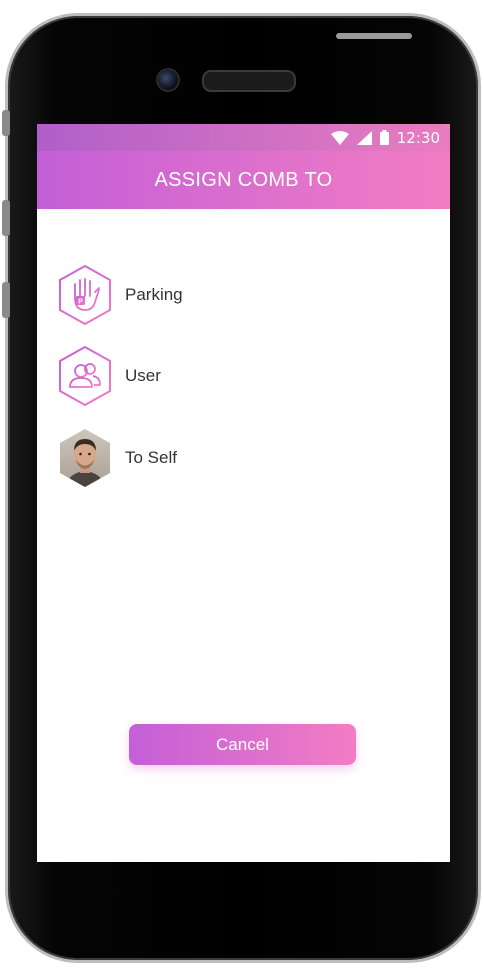  Describe the element at coordinates (242, 744) in the screenshot. I see `cancel-button: Cancel` at that location.